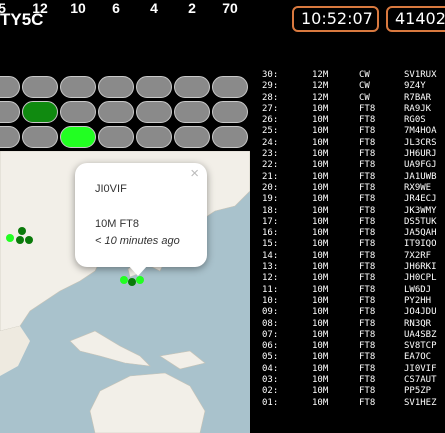 The width and height of the screenshot is (445, 433). I want to click on spot-row: 27: 10M FT8 RA9JK, so click(353, 109).